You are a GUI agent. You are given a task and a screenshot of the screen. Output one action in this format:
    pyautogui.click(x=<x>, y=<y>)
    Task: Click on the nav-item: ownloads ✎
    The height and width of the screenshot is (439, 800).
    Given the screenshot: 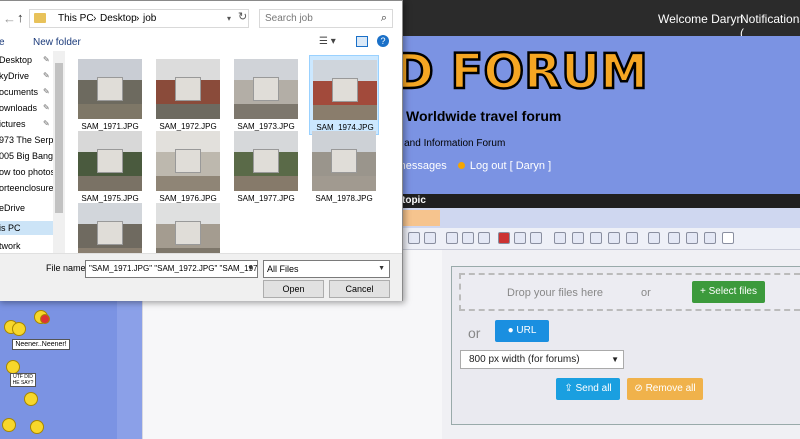 What is the action you would take?
    pyautogui.click(x=30, y=108)
    